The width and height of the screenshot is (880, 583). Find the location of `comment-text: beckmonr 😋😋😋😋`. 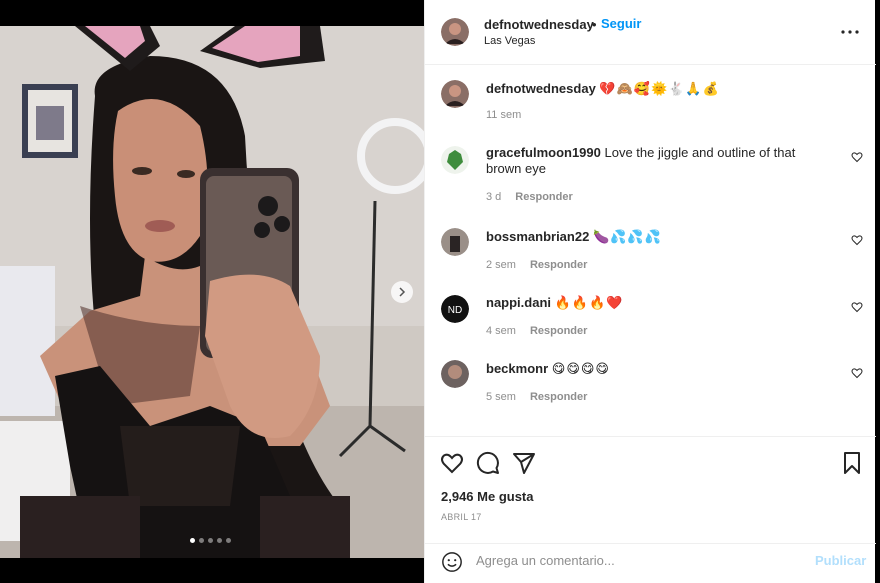

comment-text: beckmonr 😋😋😋😋 is located at coordinates (656, 369).